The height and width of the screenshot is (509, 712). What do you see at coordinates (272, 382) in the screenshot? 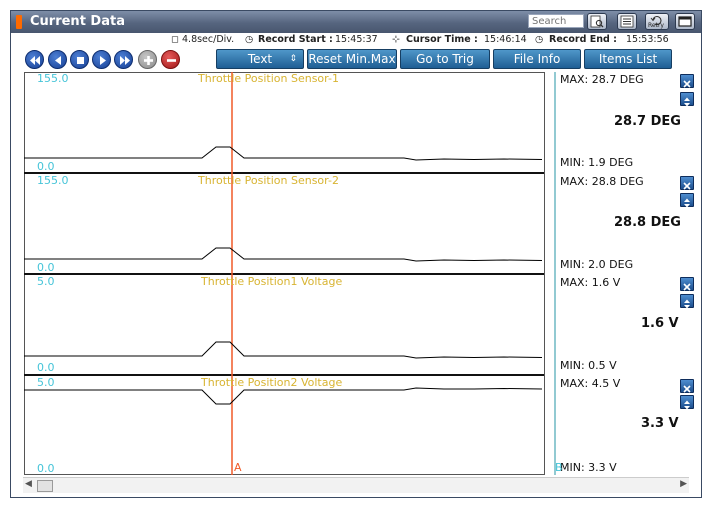
I see `panel-title: Throttle Position2 Voltage` at bounding box center [272, 382].